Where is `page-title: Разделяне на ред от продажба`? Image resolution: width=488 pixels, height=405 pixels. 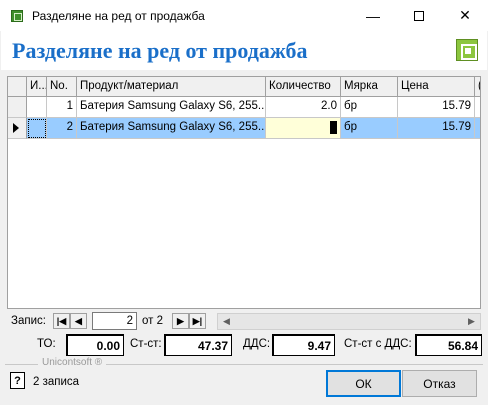
page-title: Разделяне на ред от продажба is located at coordinates (160, 50).